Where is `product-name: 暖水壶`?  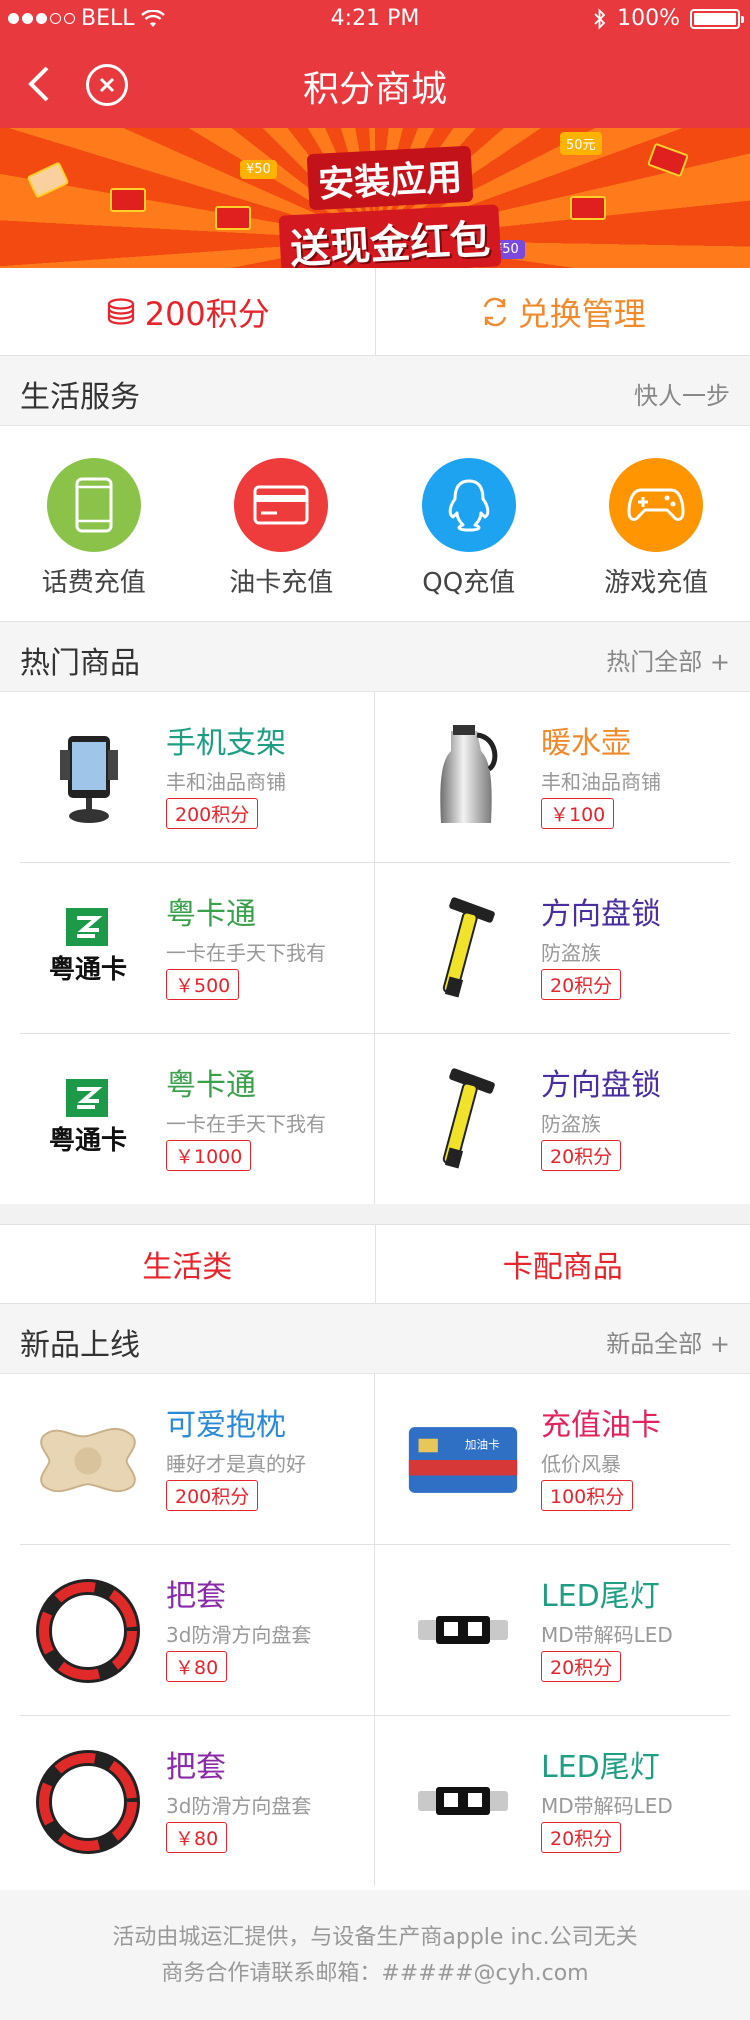
product-name: 暖水壶 is located at coordinates (586, 743).